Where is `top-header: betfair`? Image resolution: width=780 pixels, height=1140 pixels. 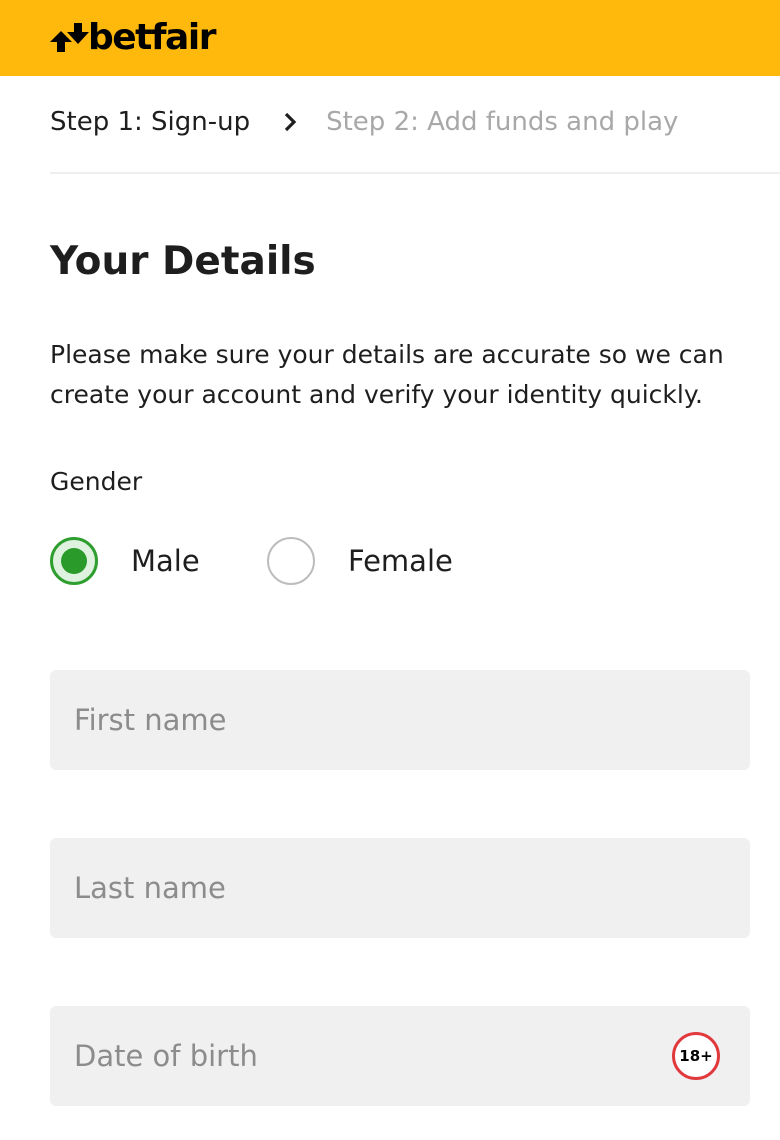 top-header: betfair is located at coordinates (390, 38).